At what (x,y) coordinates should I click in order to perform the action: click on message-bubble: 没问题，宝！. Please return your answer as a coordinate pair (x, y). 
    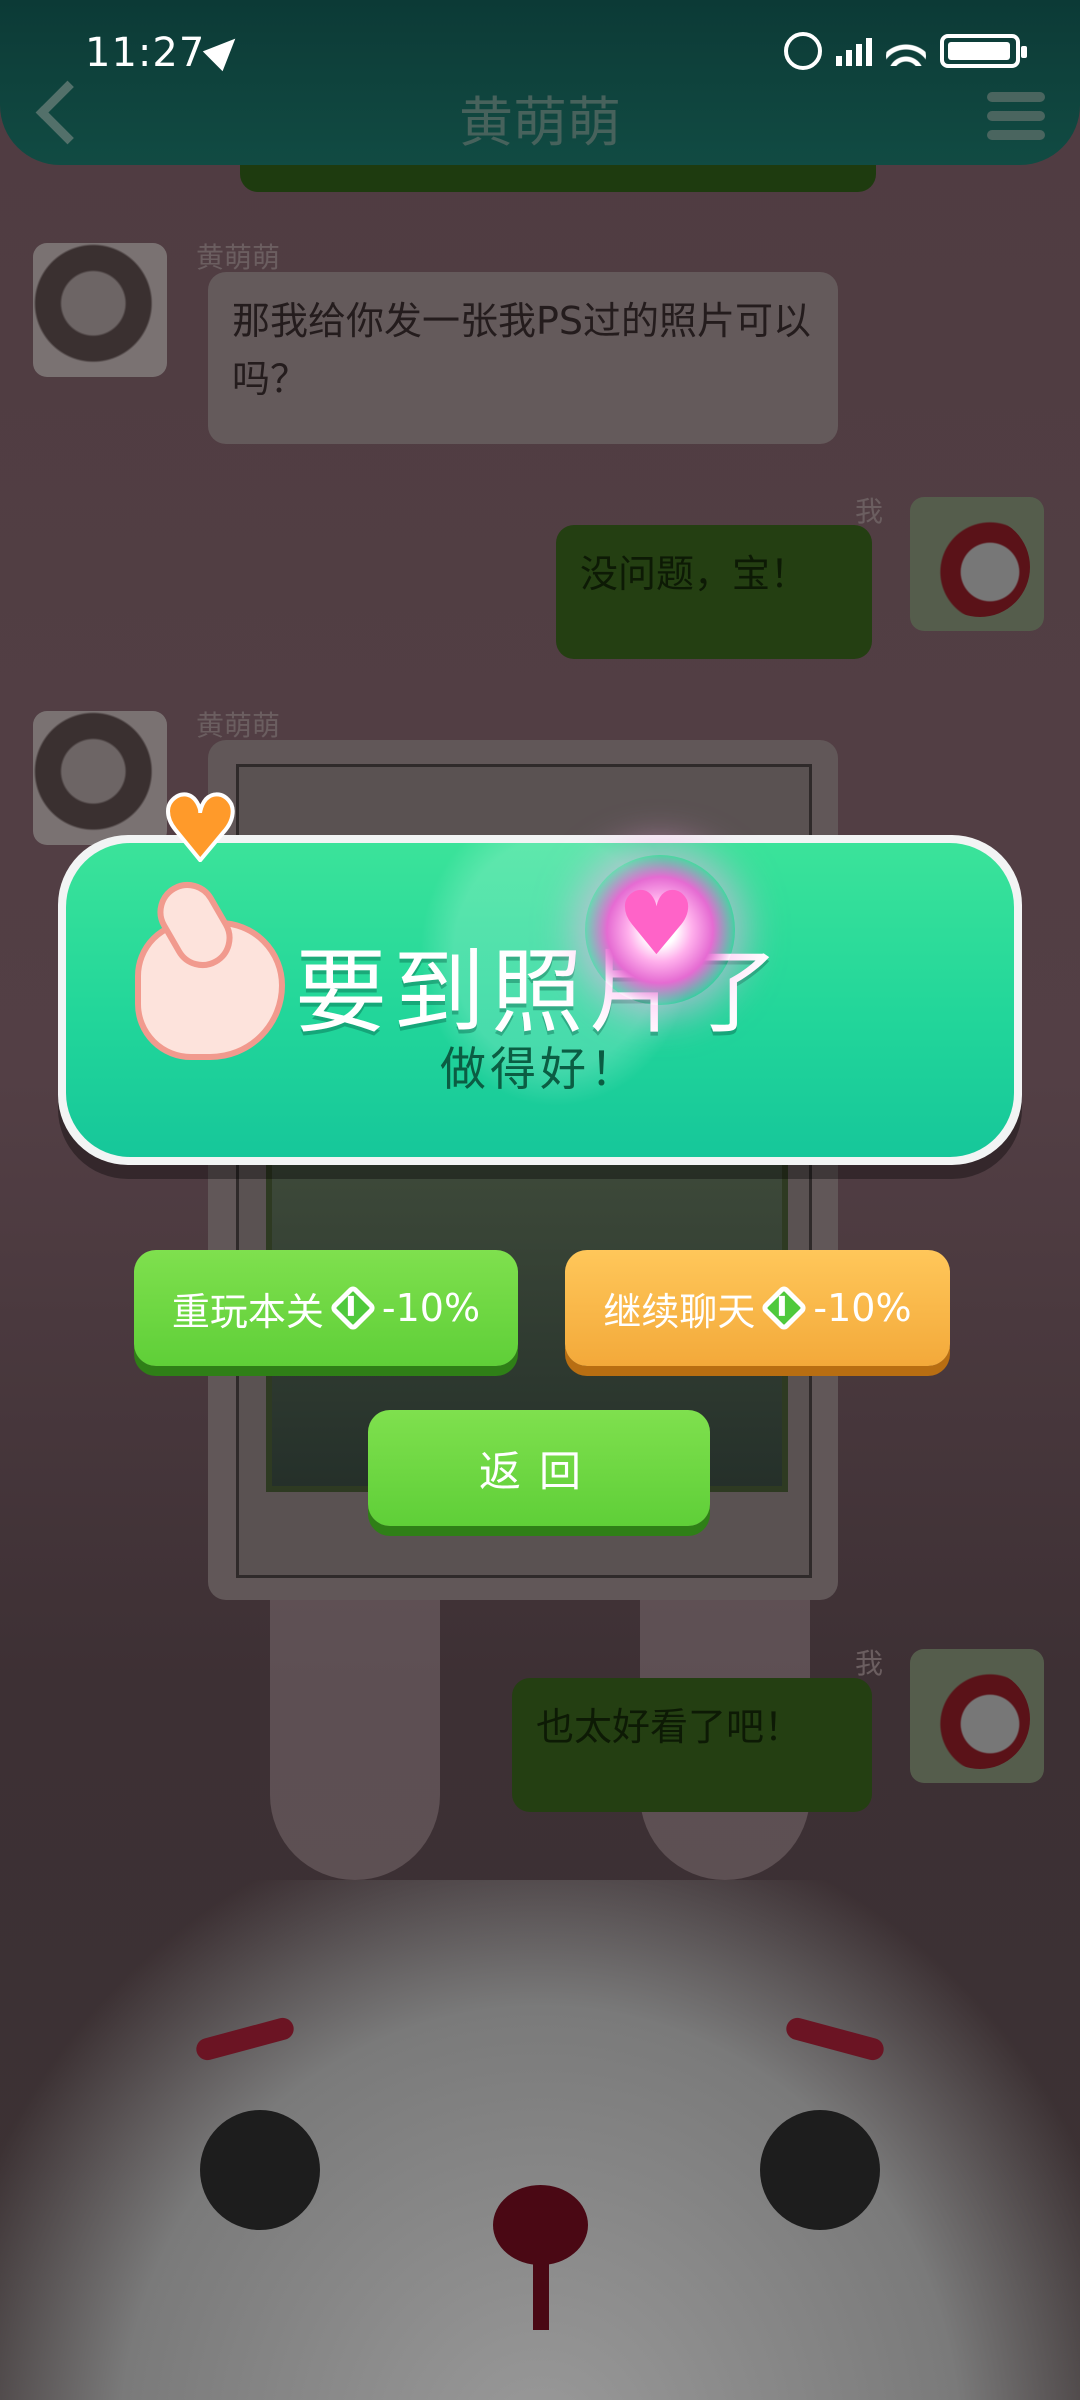
    Looking at the image, I should click on (714, 592).